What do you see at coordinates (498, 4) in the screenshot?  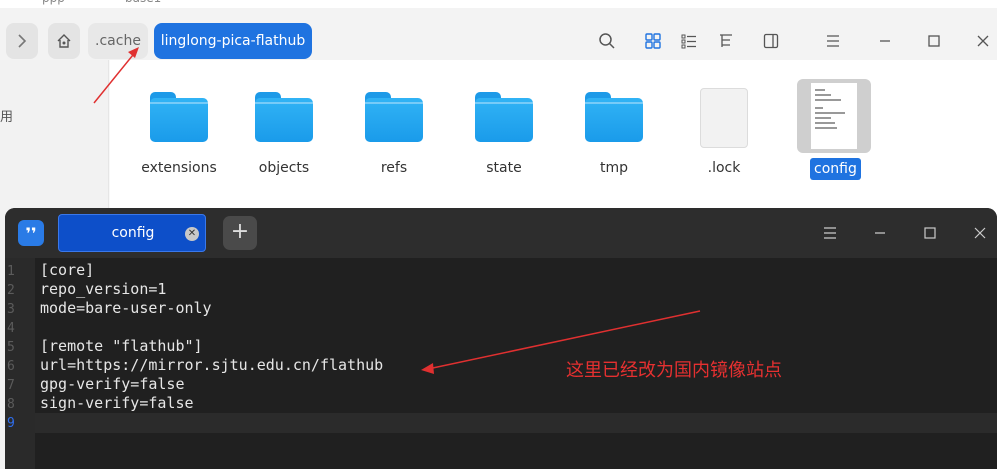 I see `window-top-strip: ppp base1` at bounding box center [498, 4].